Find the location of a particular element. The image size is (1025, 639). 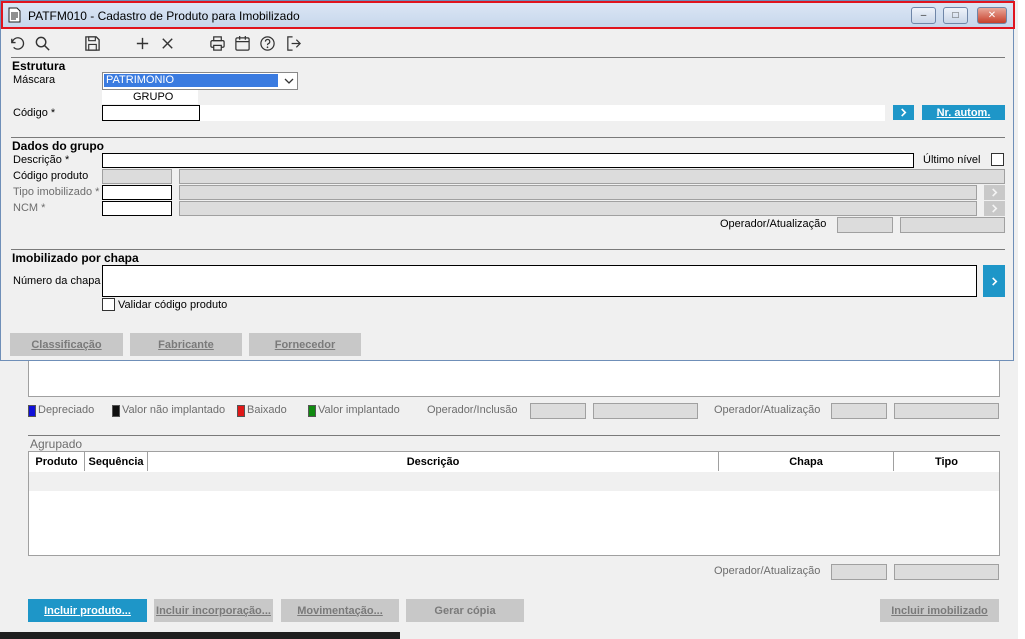

mascara-dropdown-list: GRUPO is located at coordinates (150, 97).